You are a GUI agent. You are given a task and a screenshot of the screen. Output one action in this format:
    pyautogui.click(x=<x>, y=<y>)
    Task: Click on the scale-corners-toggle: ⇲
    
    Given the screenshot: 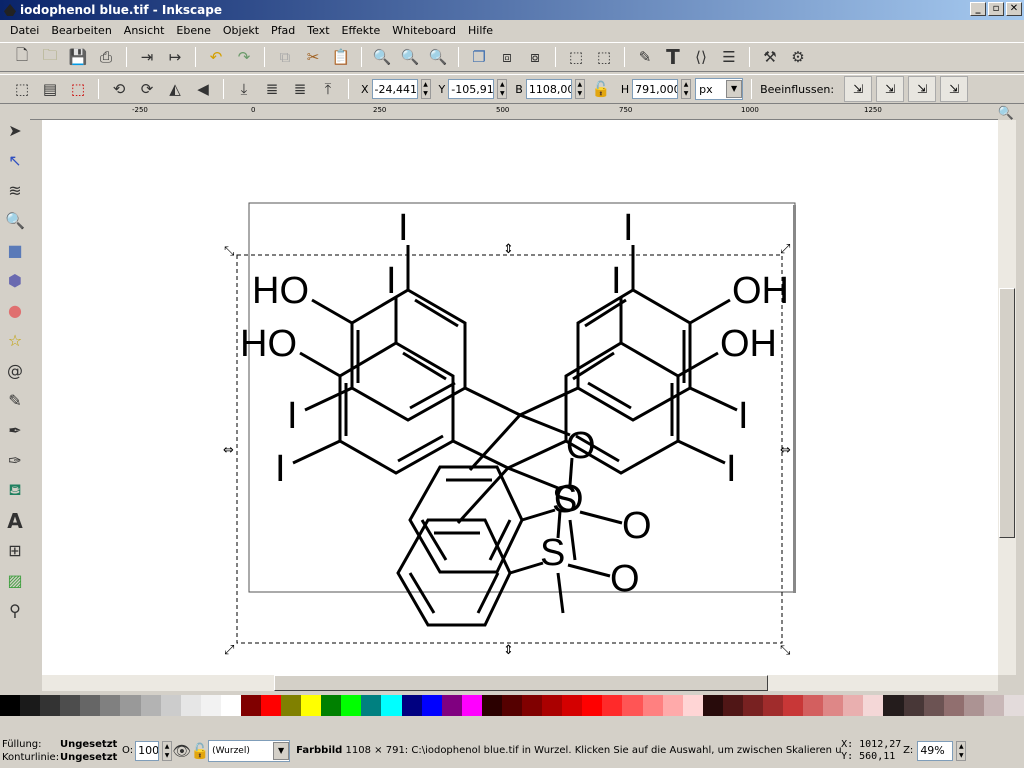 What is the action you would take?
    pyautogui.click(x=890, y=89)
    